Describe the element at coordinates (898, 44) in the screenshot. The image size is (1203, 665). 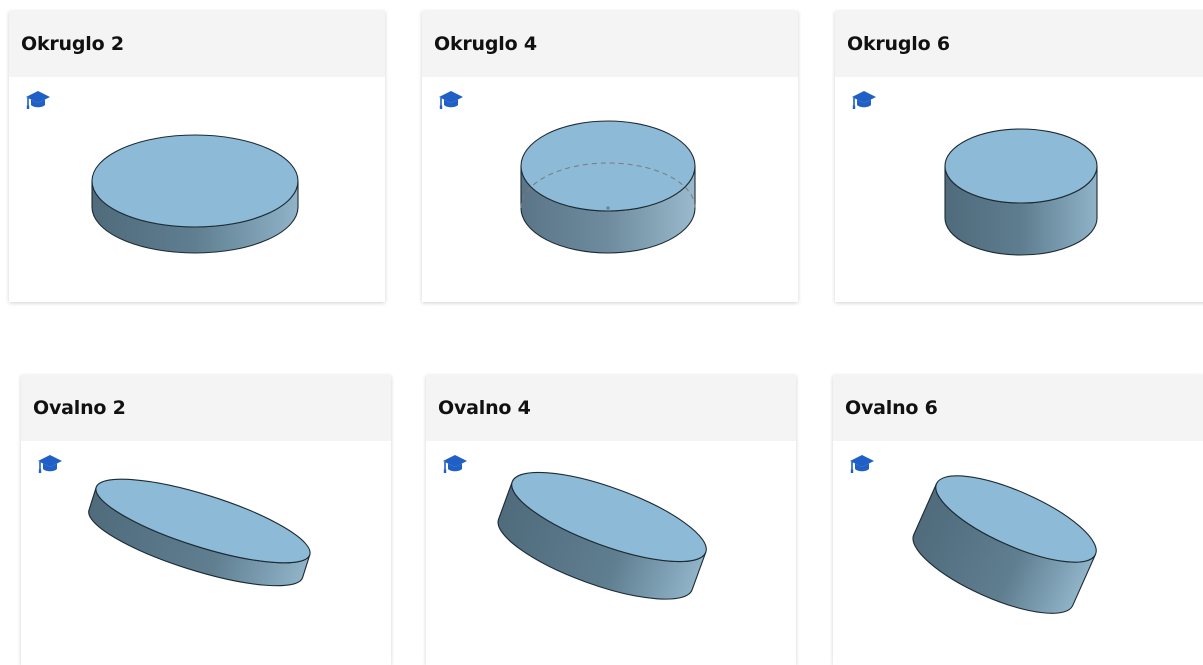
I see `card-title: Okruglo 6` at that location.